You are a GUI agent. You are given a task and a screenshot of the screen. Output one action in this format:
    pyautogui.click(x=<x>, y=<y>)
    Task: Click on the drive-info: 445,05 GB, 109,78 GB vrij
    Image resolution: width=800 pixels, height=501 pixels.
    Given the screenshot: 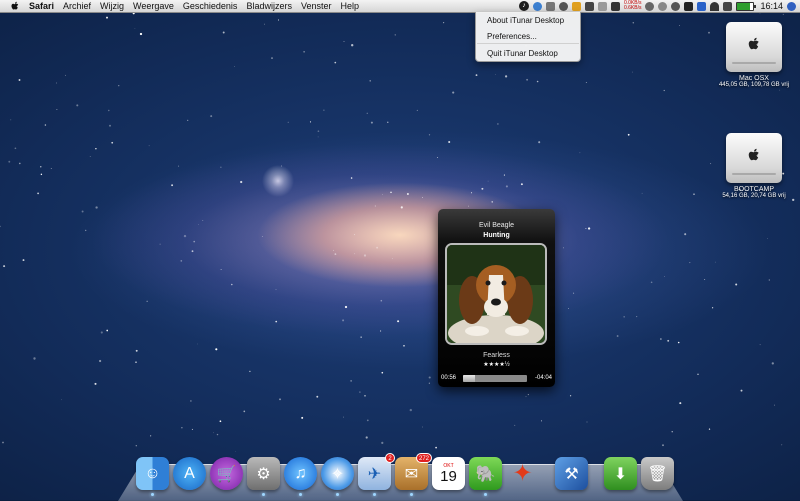 What is the action you would take?
    pyautogui.click(x=754, y=85)
    